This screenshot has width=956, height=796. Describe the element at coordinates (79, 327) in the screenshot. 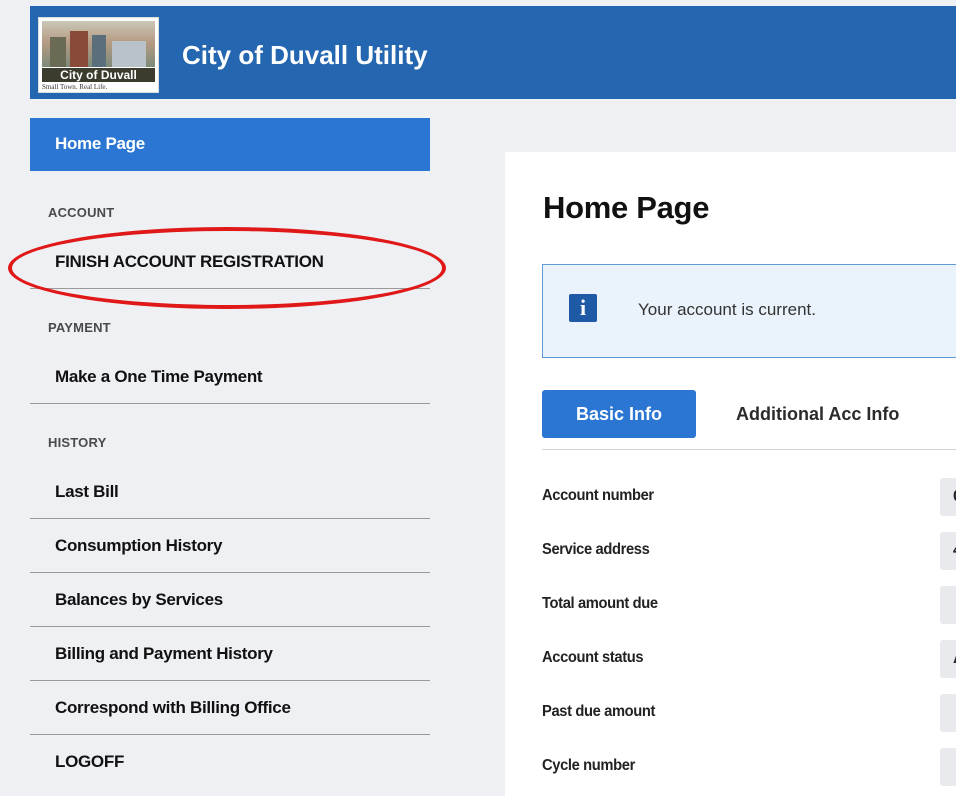

I see `section-payment: PAYMENT` at that location.